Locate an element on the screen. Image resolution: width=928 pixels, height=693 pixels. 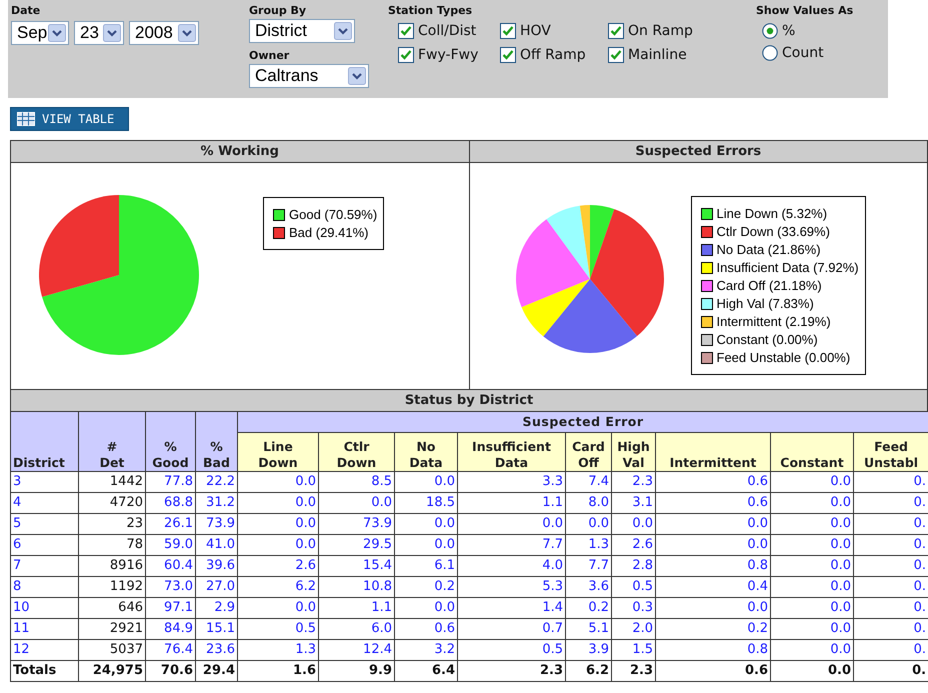
group-by-select: District is located at coordinates (302, 31).